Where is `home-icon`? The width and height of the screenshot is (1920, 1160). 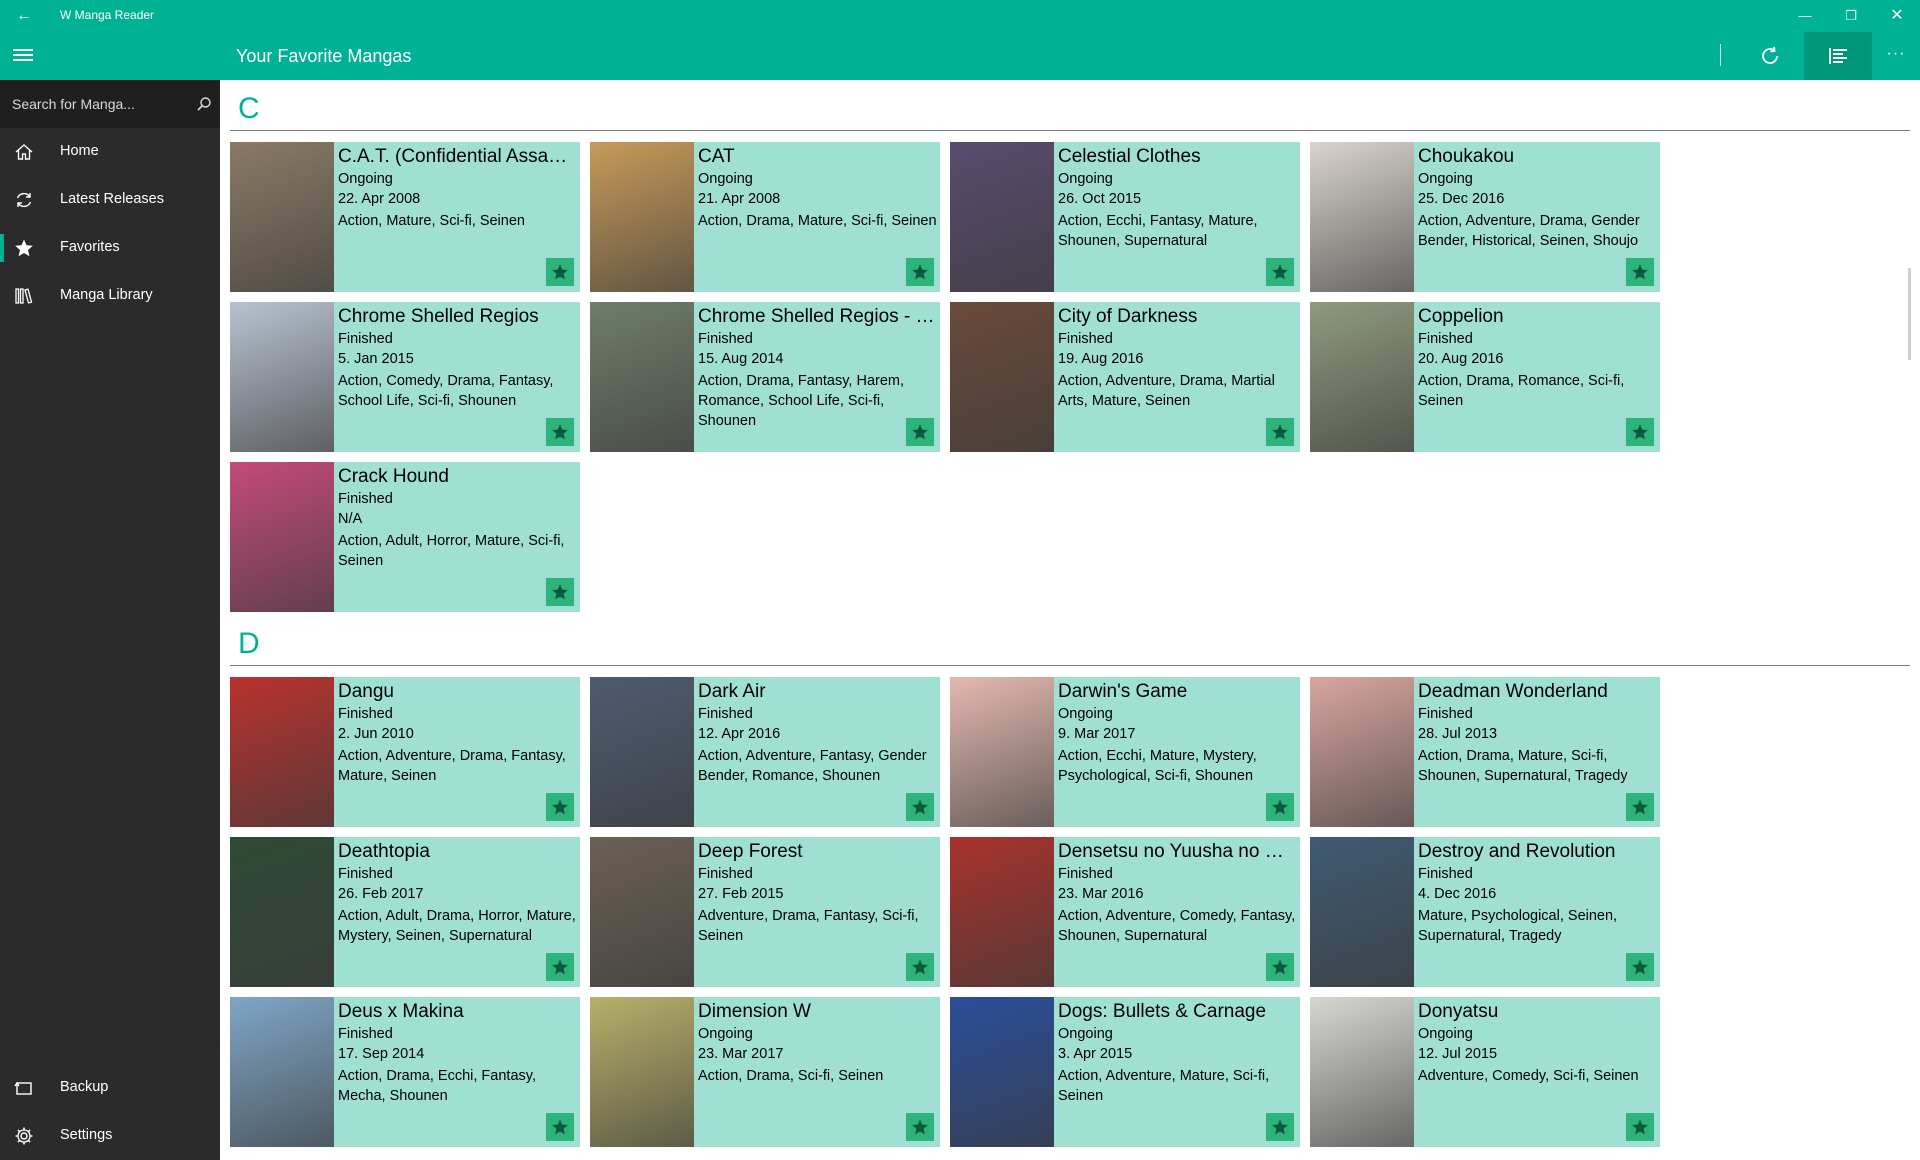 home-icon is located at coordinates (24, 152).